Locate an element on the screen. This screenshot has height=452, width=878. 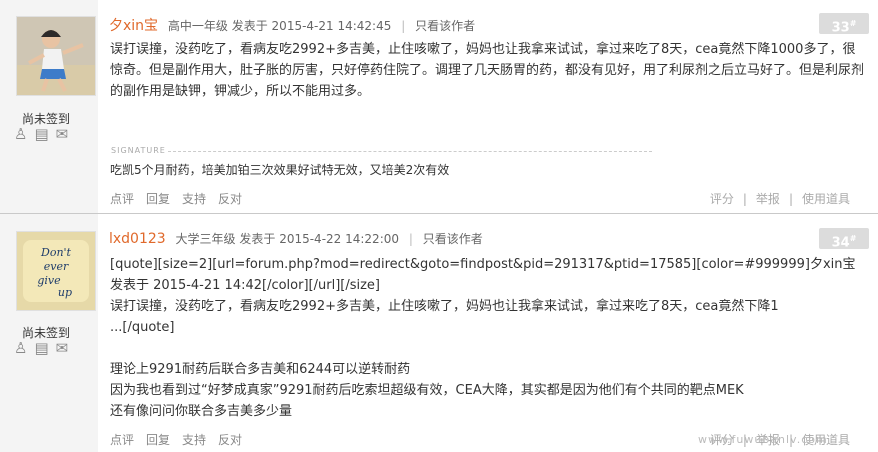
floor-value: 33 is located at coordinates (840, 28).